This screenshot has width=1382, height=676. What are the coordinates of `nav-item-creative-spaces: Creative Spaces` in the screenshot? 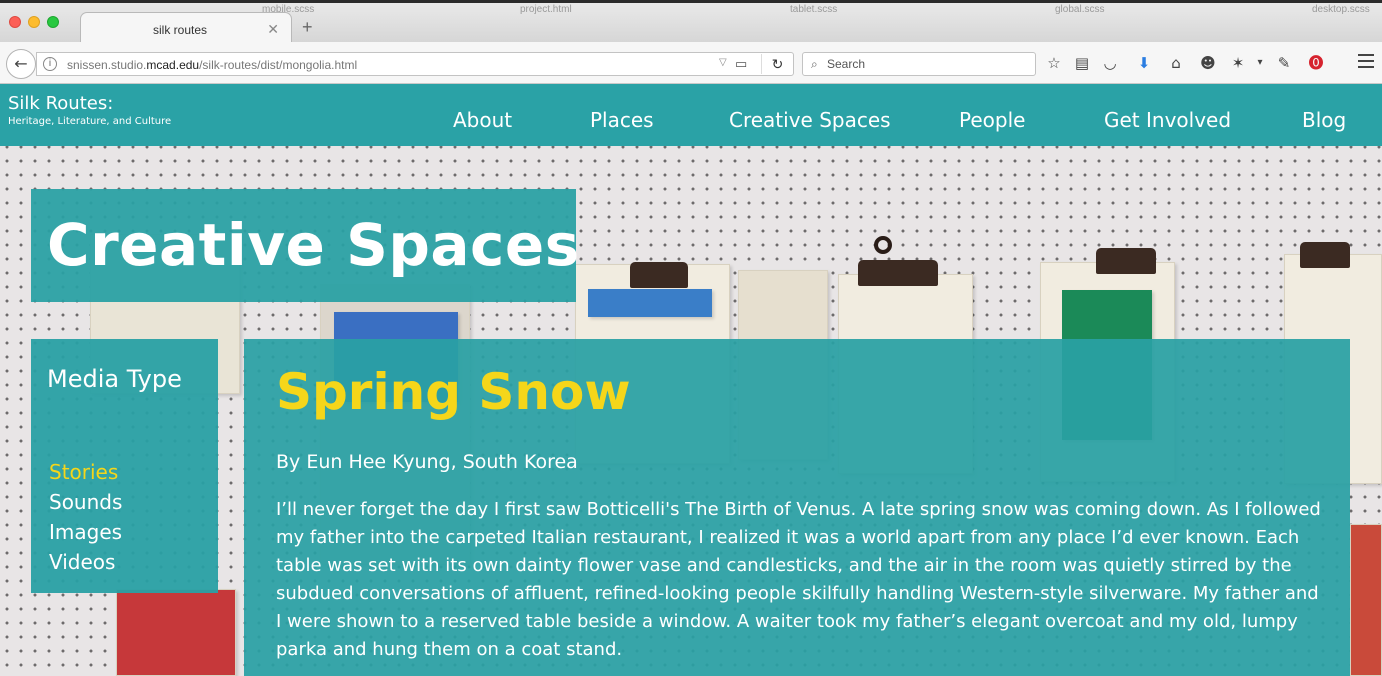 It's located at (810, 120).